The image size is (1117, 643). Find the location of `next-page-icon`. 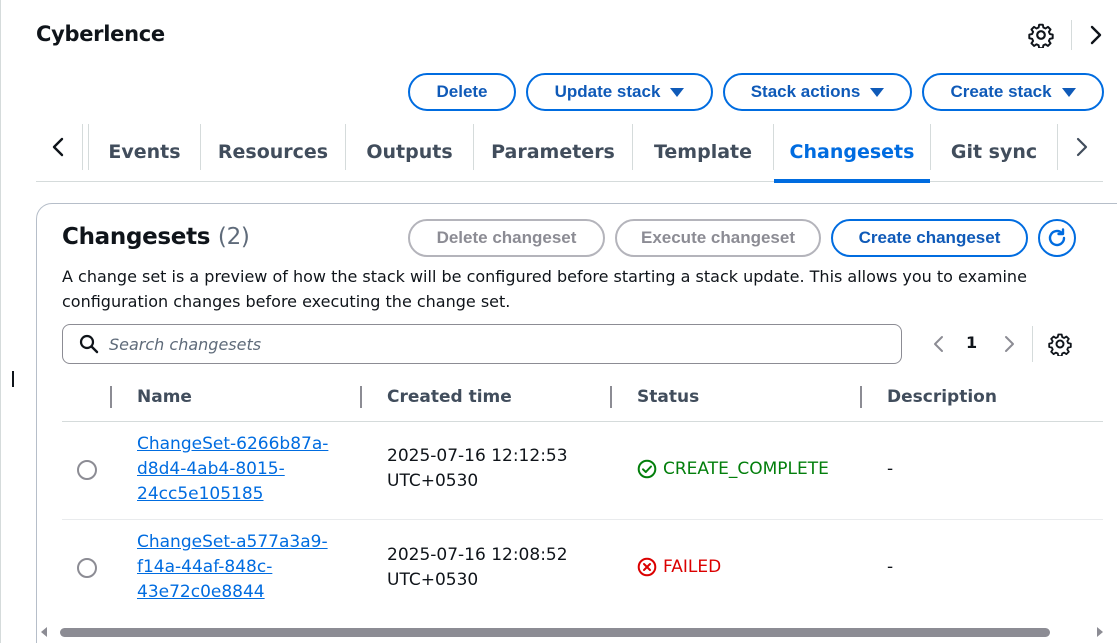

next-page-icon is located at coordinates (1009, 344).